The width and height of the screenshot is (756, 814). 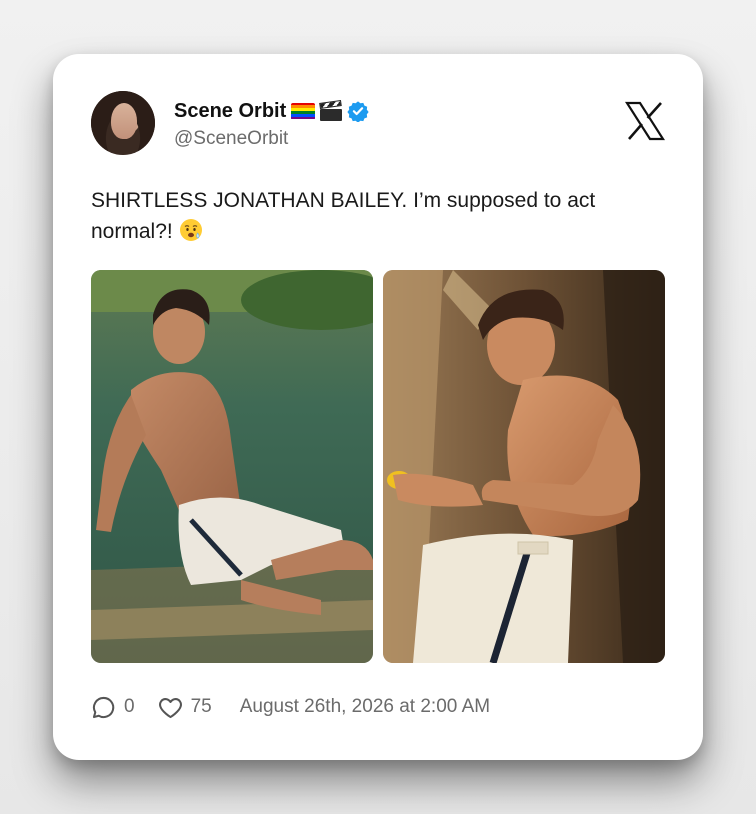 I want to click on x-logo-icon, so click(x=645, y=121).